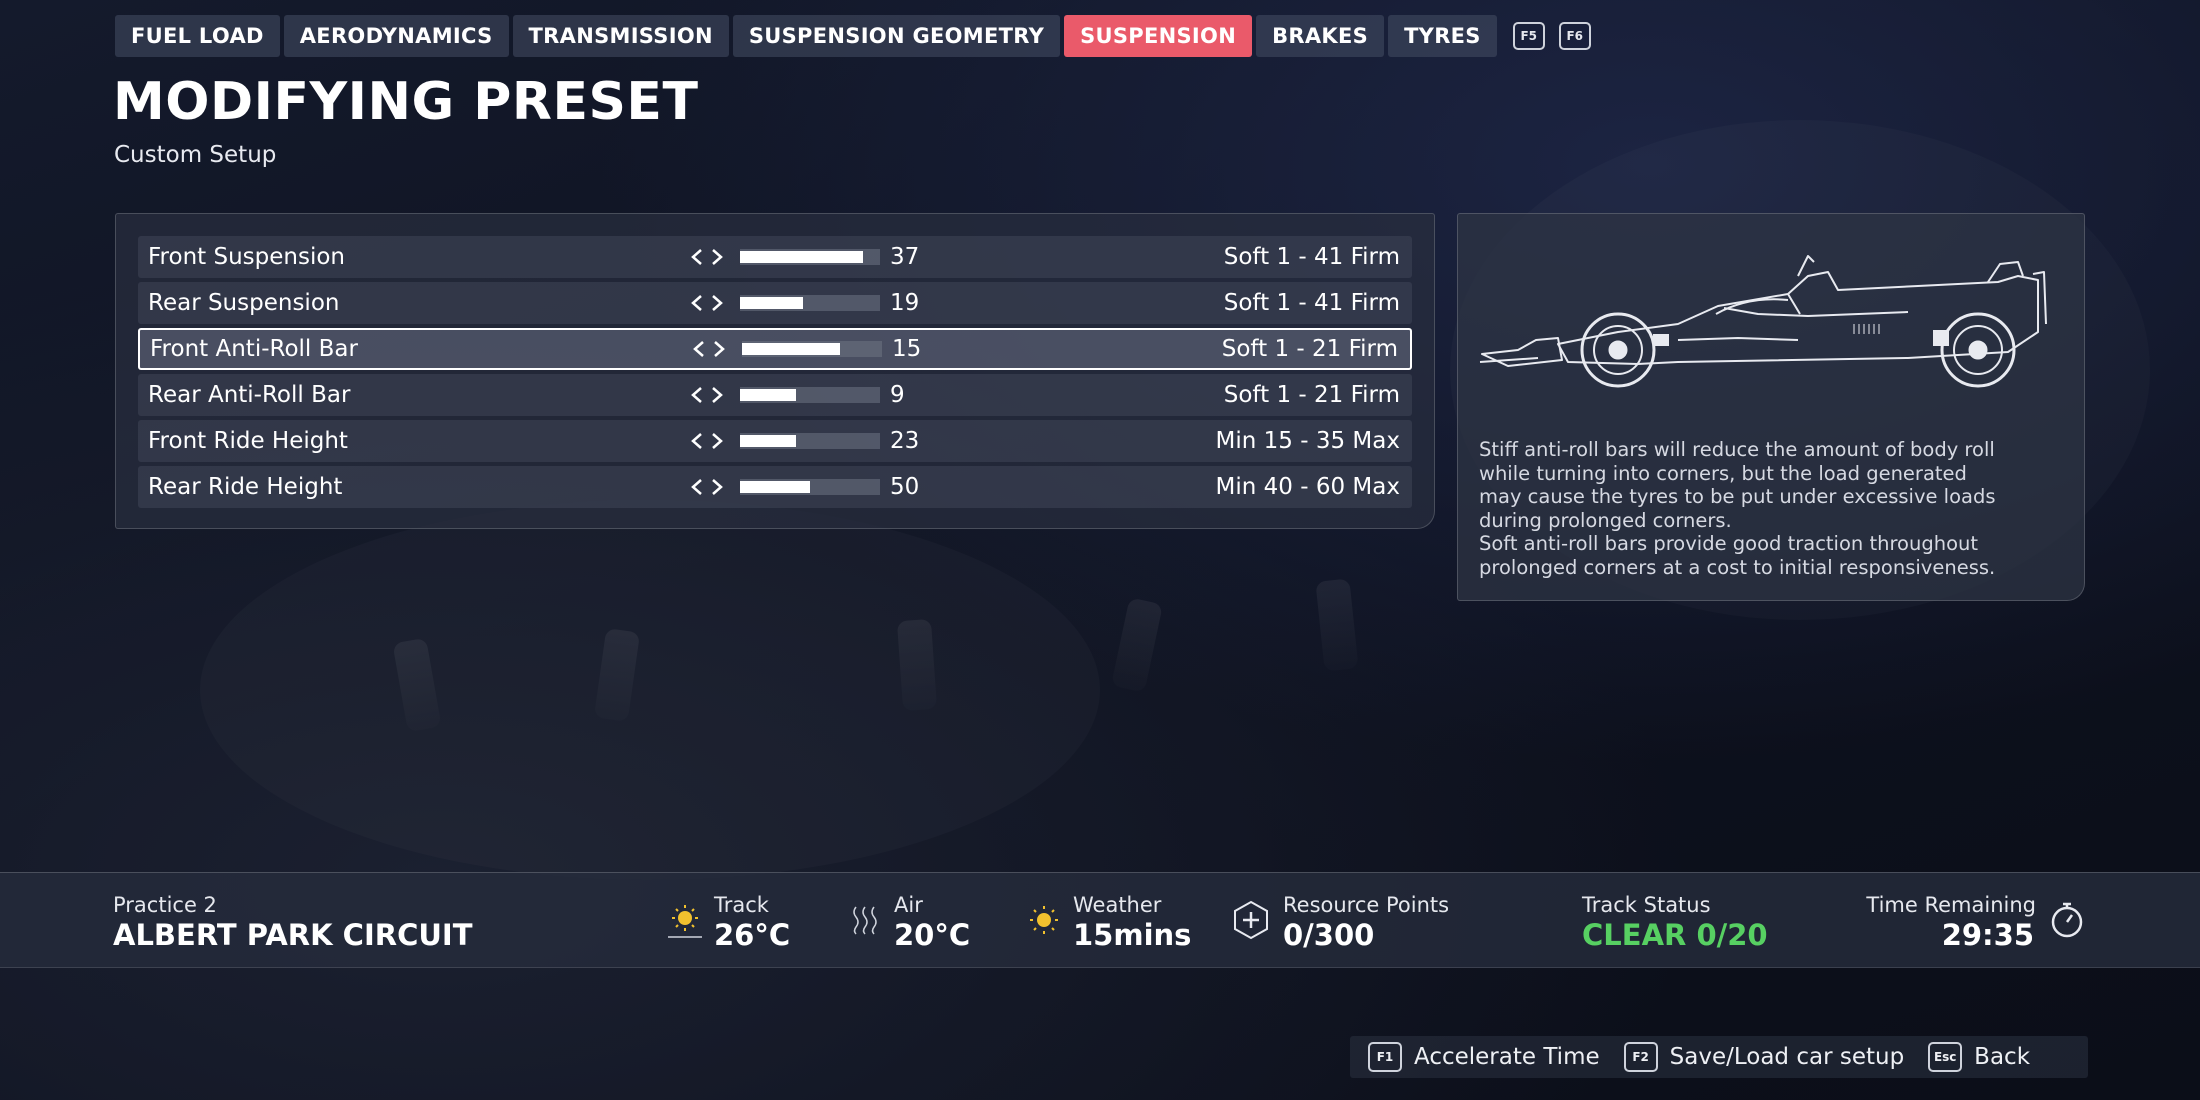 Image resolution: width=2200 pixels, height=1100 pixels. Describe the element at coordinates (248, 441) in the screenshot. I see `setting-name: Front Ride Height` at that location.